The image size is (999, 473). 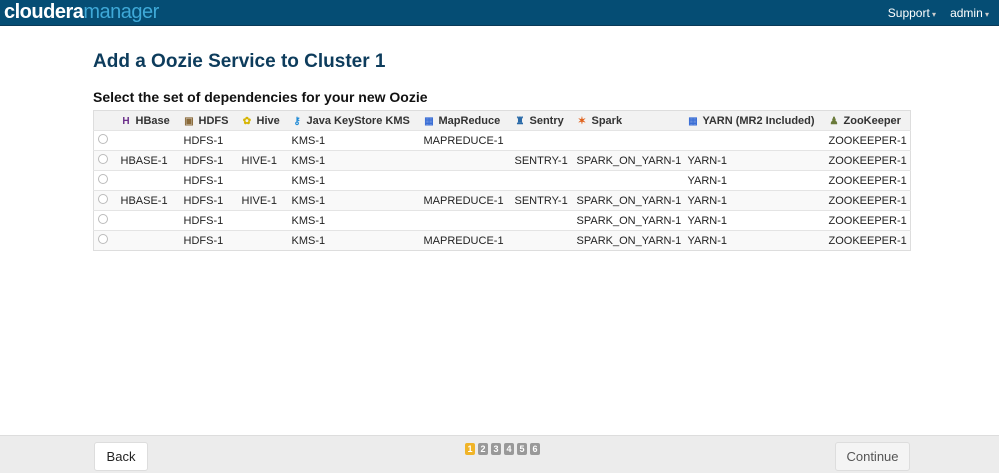 What do you see at coordinates (522, 449) in the screenshot?
I see `step-5: 5` at bounding box center [522, 449].